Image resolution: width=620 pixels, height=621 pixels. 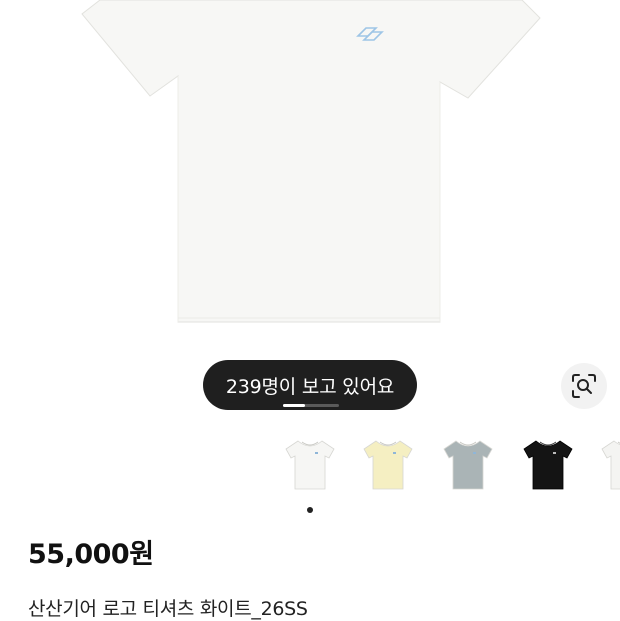 I want to click on lens-search-button, so click(x=584, y=386).